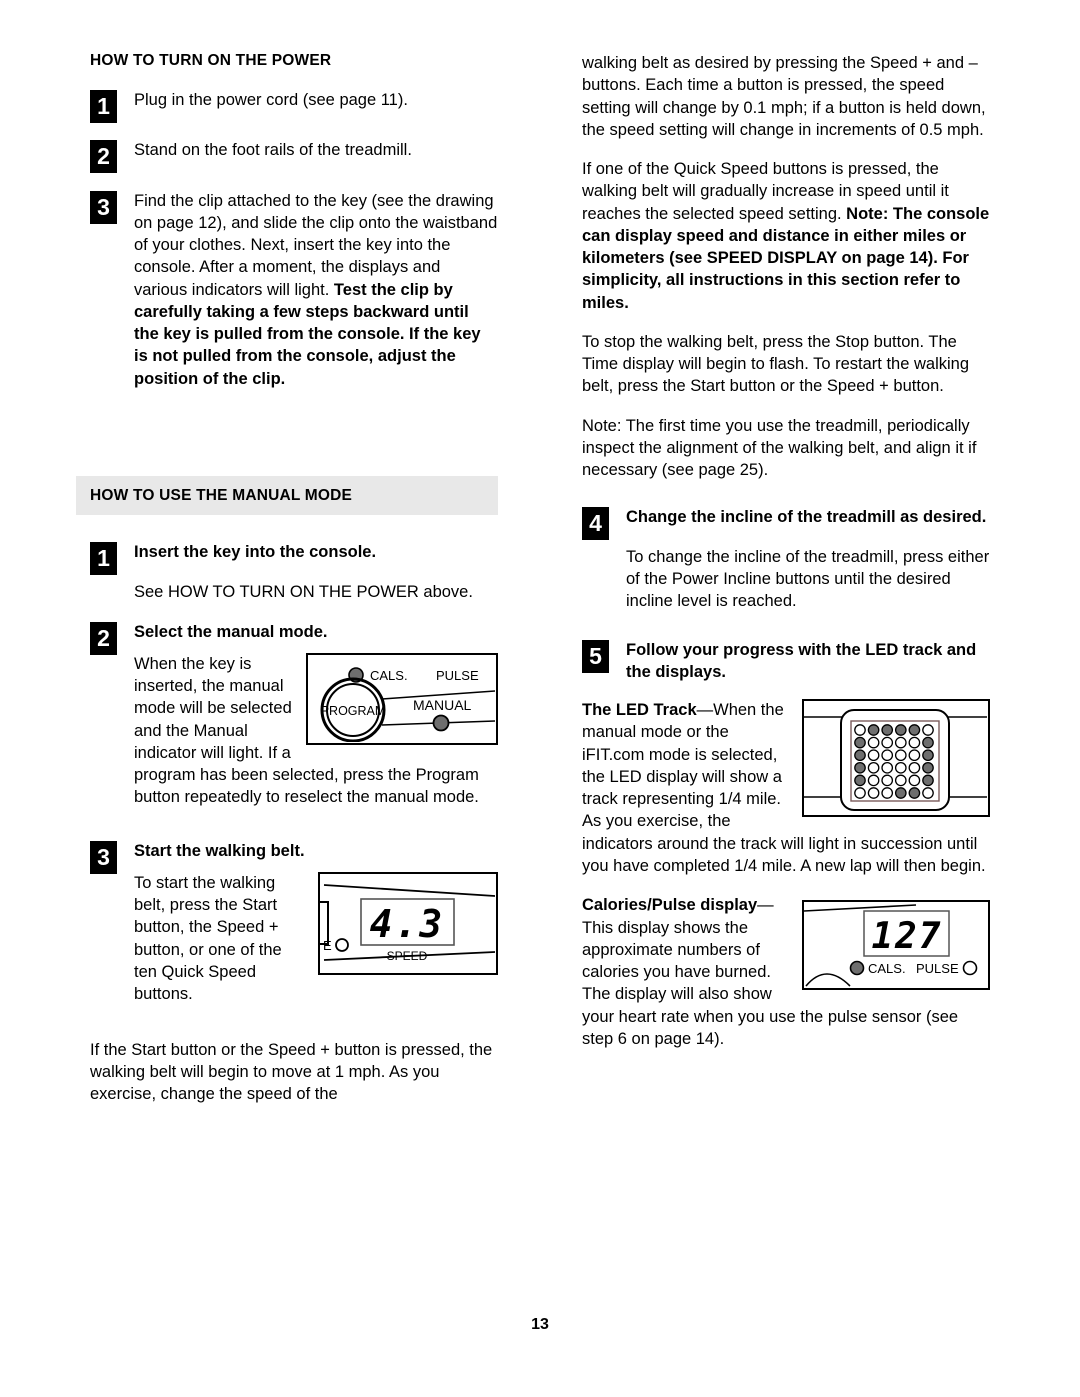 The width and height of the screenshot is (1080, 1397). What do you see at coordinates (327, 945) in the screenshot?
I see `edge-label: E` at bounding box center [327, 945].